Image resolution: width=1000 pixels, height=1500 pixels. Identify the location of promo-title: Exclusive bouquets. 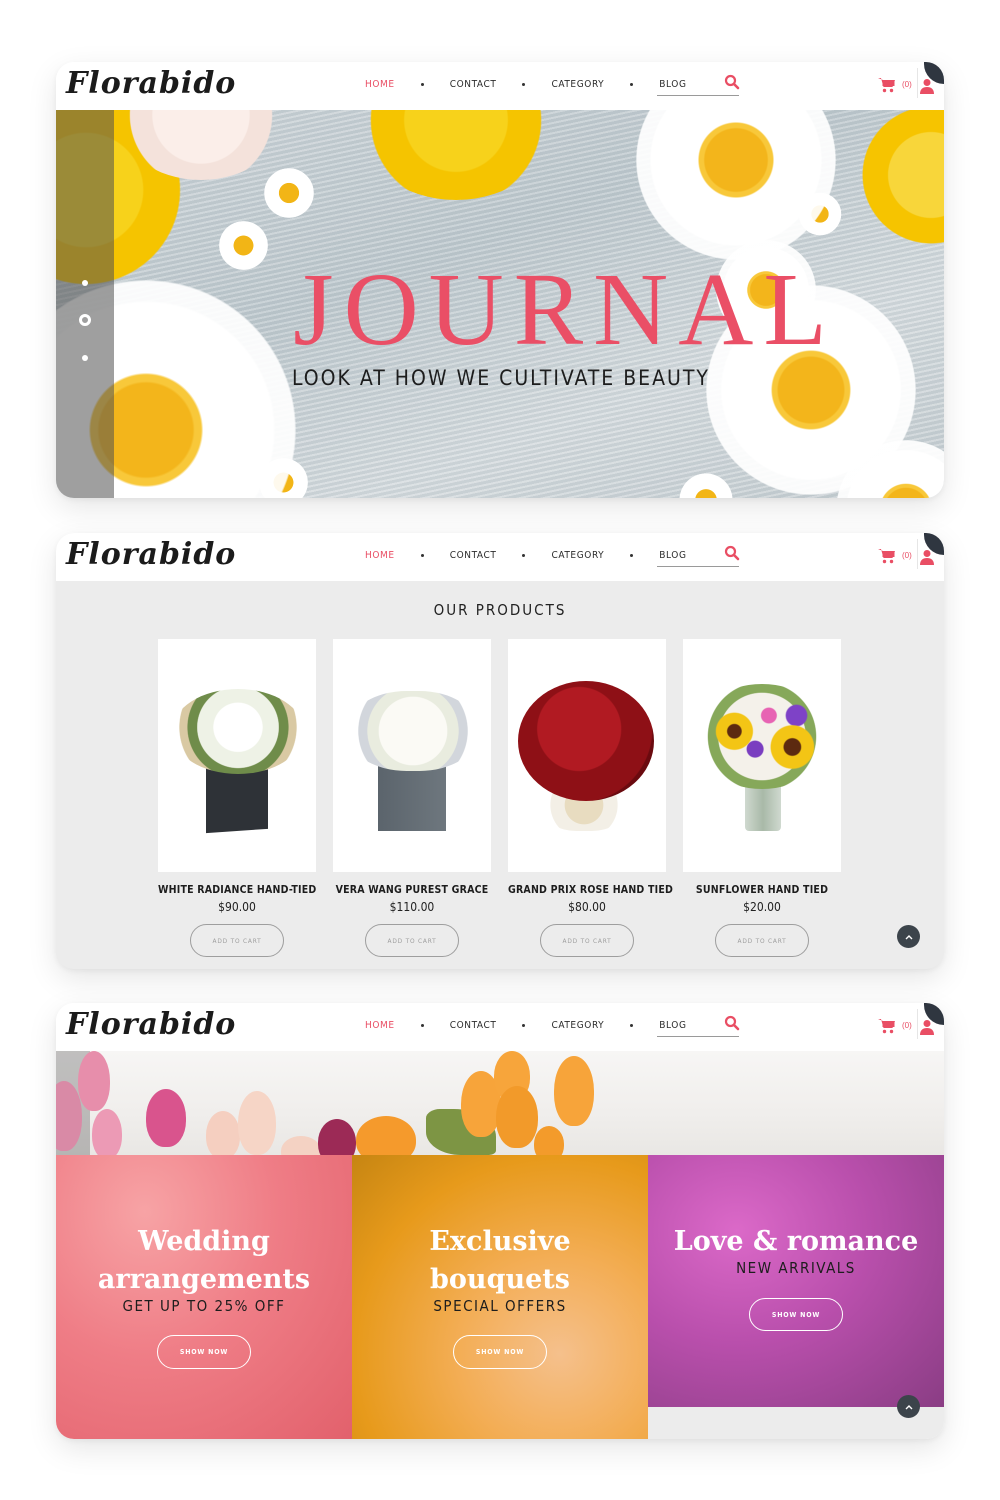
(500, 1261).